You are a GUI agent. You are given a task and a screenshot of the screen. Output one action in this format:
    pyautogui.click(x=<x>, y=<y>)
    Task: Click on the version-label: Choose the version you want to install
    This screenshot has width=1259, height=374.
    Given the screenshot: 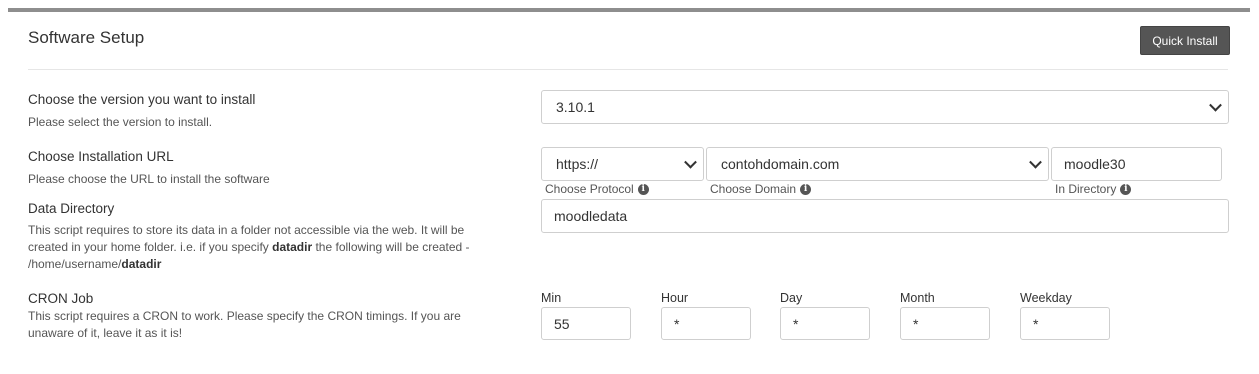 What is the action you would take?
    pyautogui.click(x=142, y=99)
    